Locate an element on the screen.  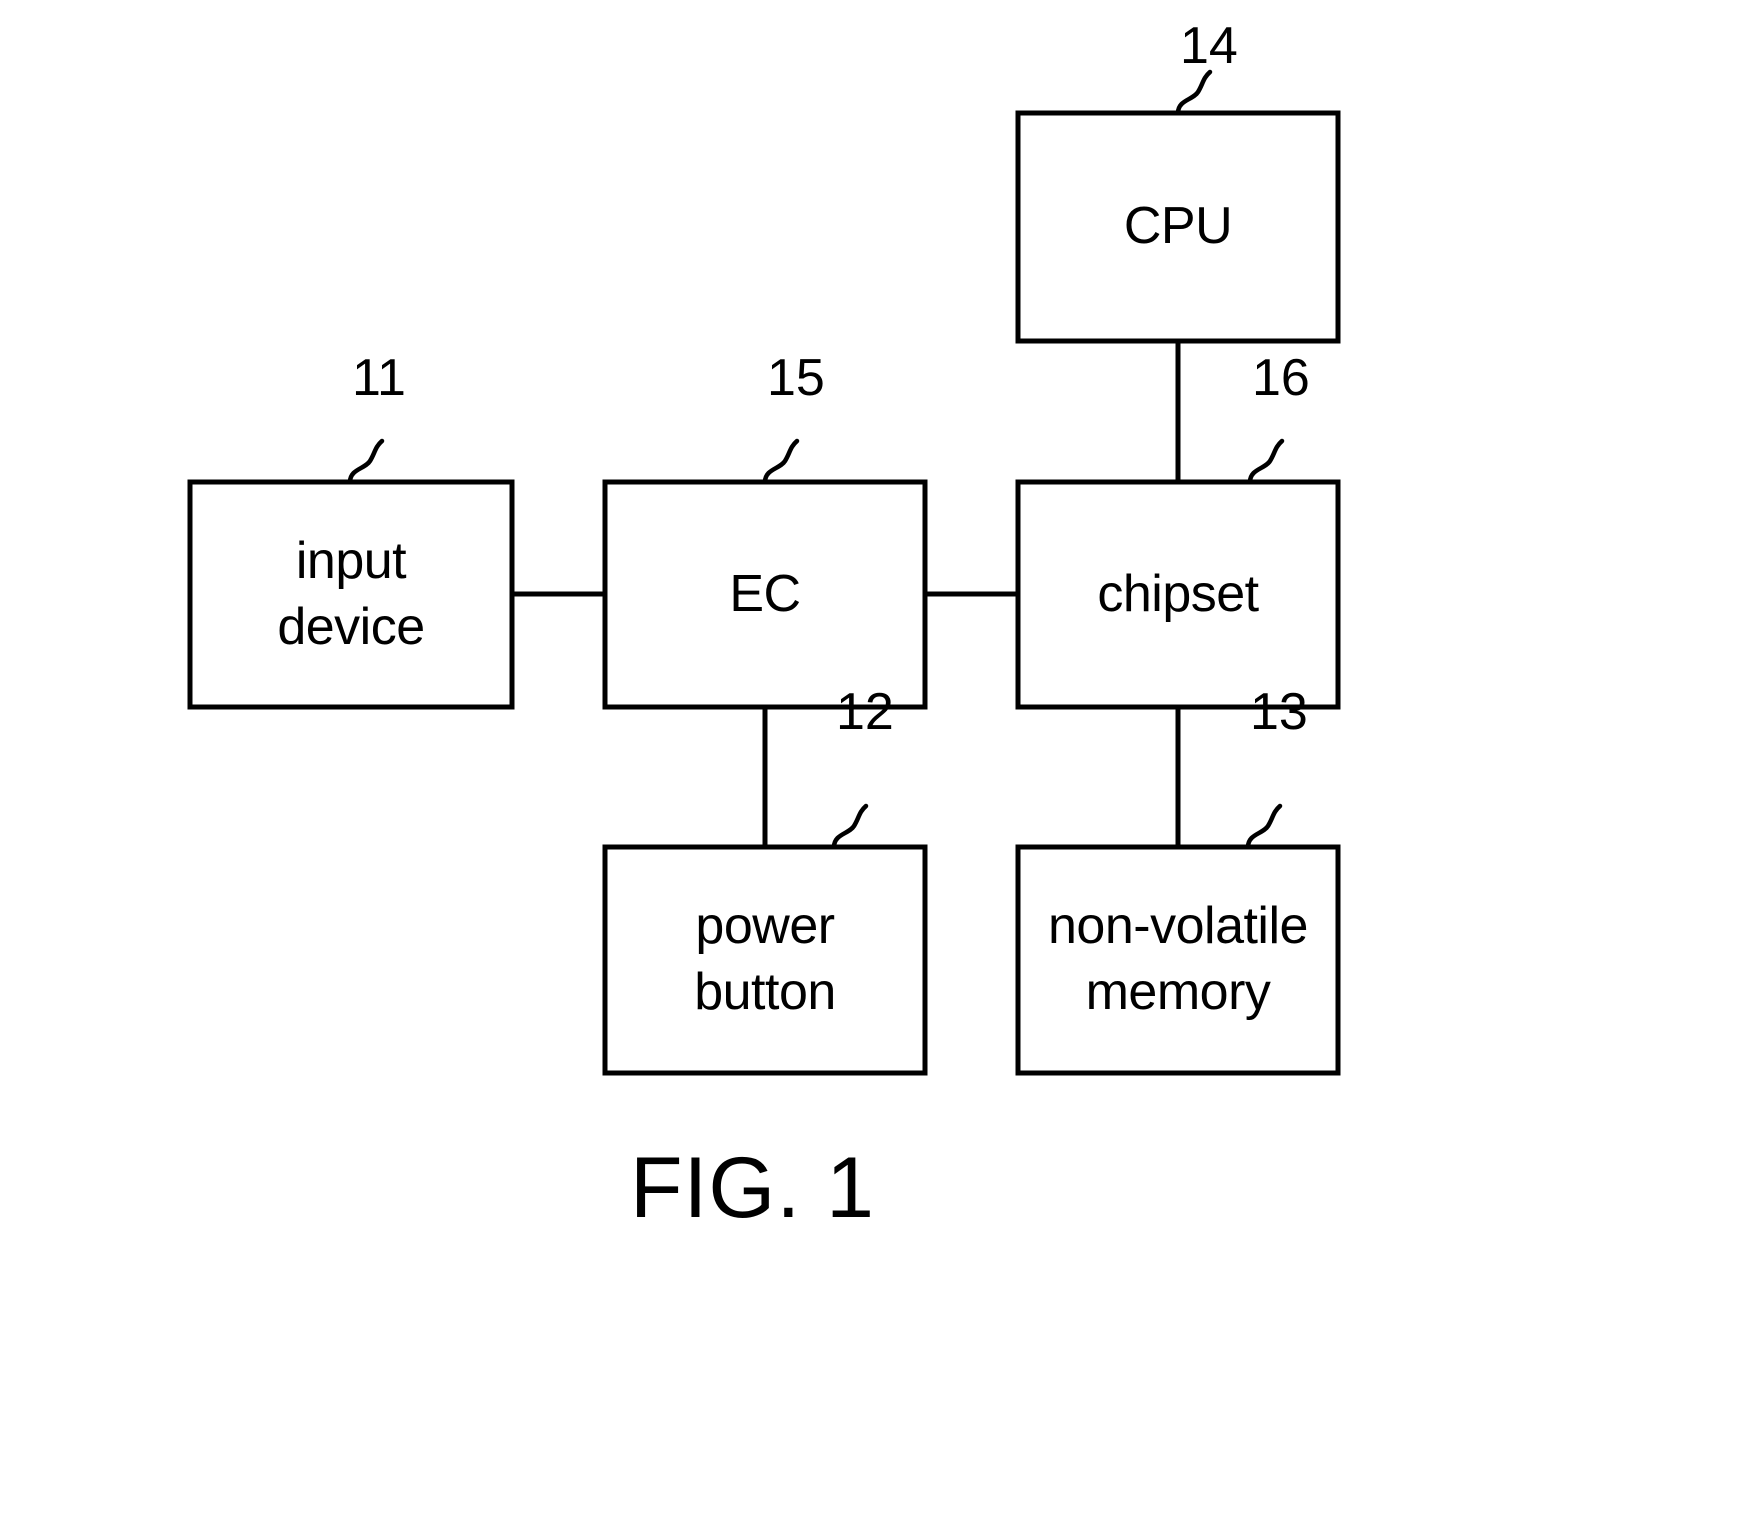
reference-number-16: 16 is located at coordinates (1281, 378).